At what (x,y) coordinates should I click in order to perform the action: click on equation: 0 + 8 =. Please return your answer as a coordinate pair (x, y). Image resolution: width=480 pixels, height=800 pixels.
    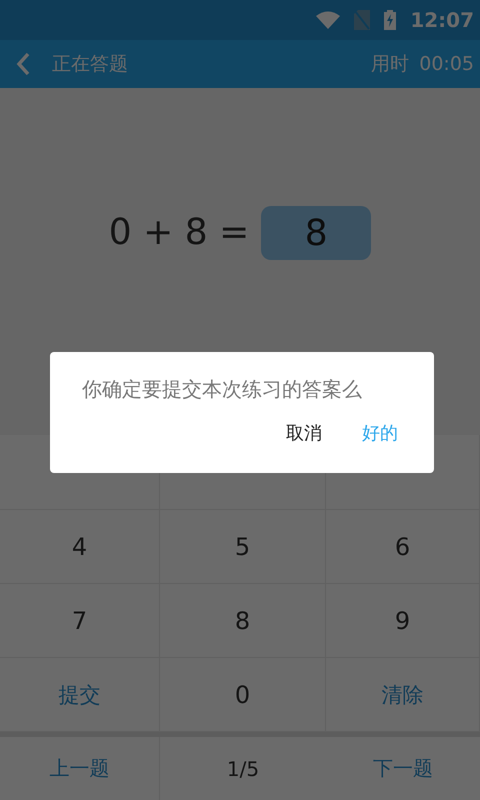
    Looking at the image, I should click on (179, 233).